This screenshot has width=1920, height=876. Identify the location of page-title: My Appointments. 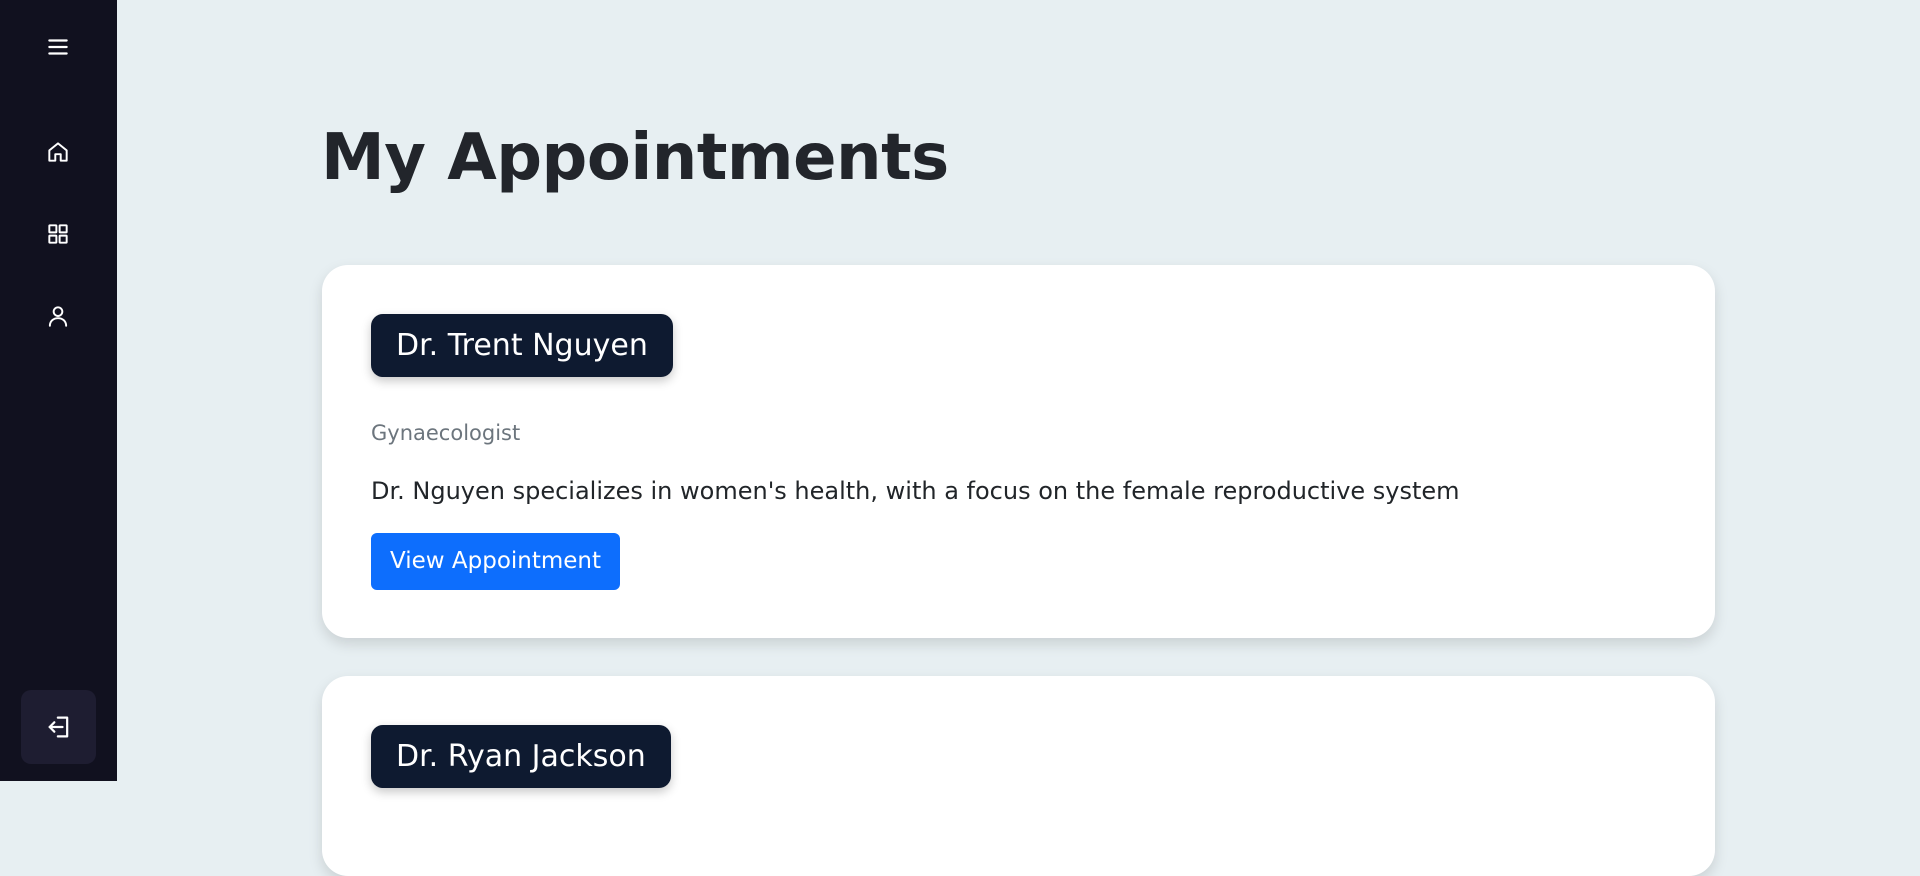
(635, 158).